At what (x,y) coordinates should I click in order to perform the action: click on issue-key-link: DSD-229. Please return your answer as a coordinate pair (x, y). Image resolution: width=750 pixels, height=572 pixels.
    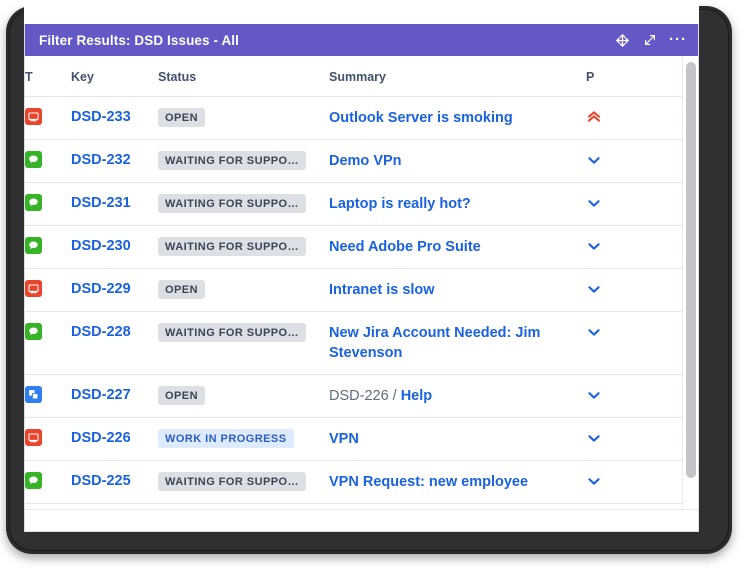
    Looking at the image, I should click on (101, 289).